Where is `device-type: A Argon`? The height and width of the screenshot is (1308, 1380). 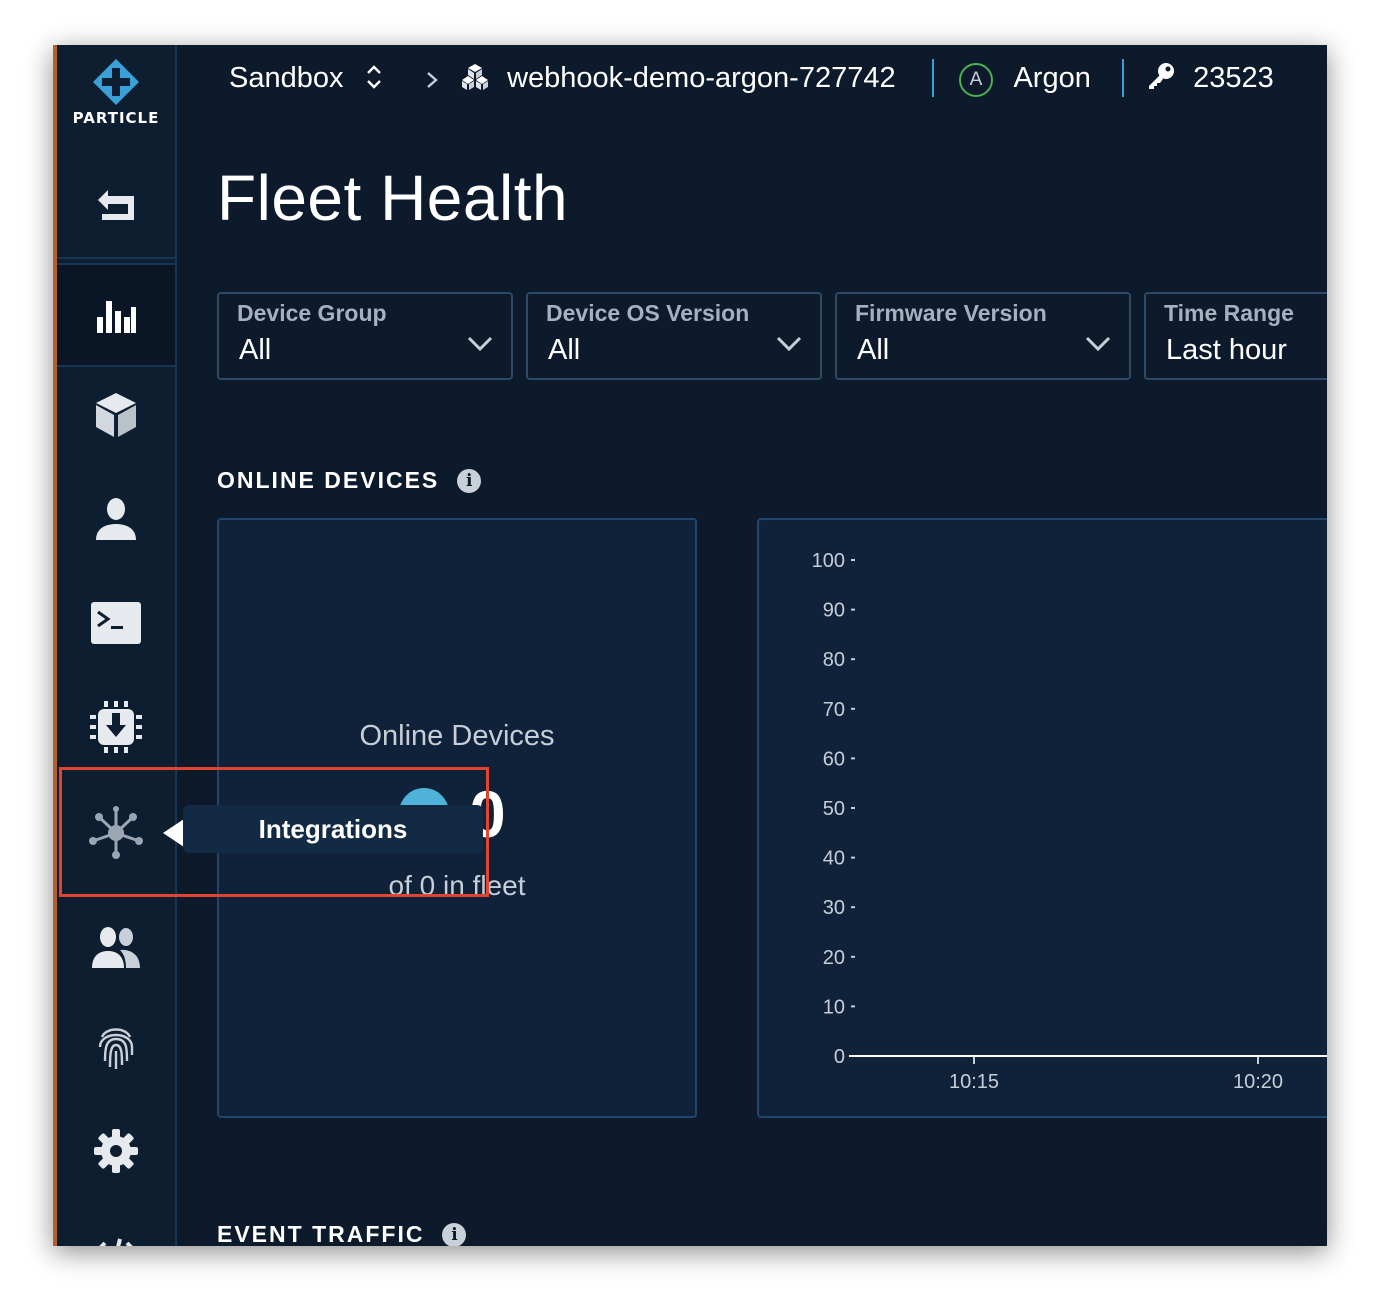
device-type: A Argon is located at coordinates (1025, 78).